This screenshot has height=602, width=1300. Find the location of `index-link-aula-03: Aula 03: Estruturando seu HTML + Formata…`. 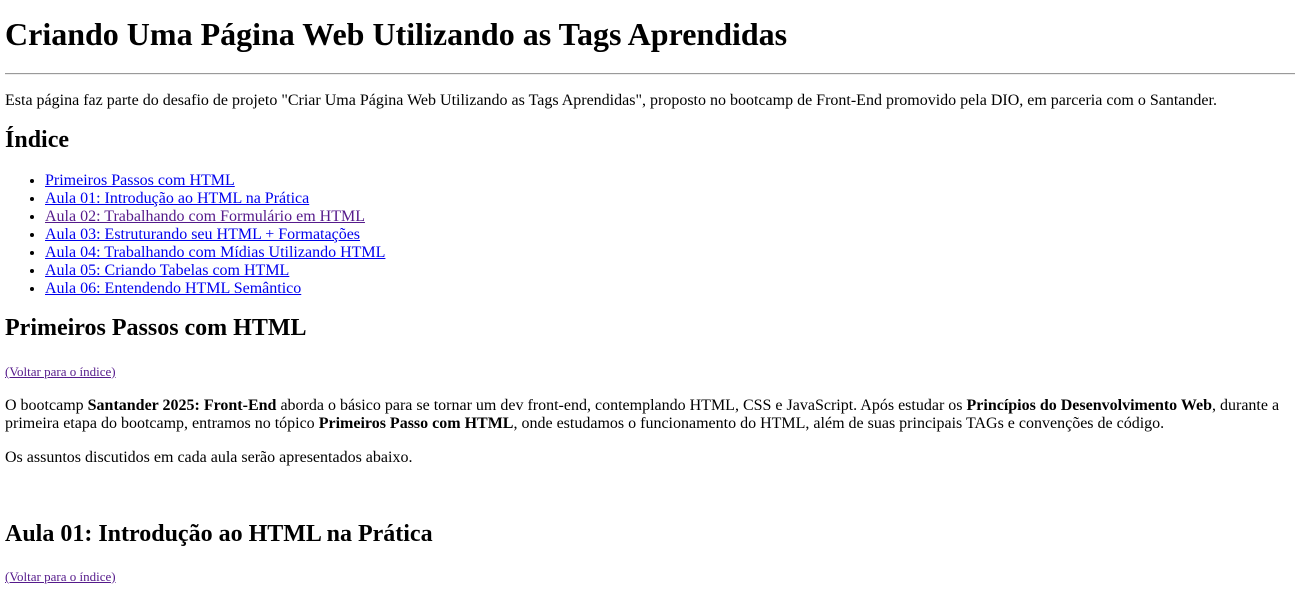

index-link-aula-03: Aula 03: Estruturando seu HTML + Formata… is located at coordinates (202, 234).